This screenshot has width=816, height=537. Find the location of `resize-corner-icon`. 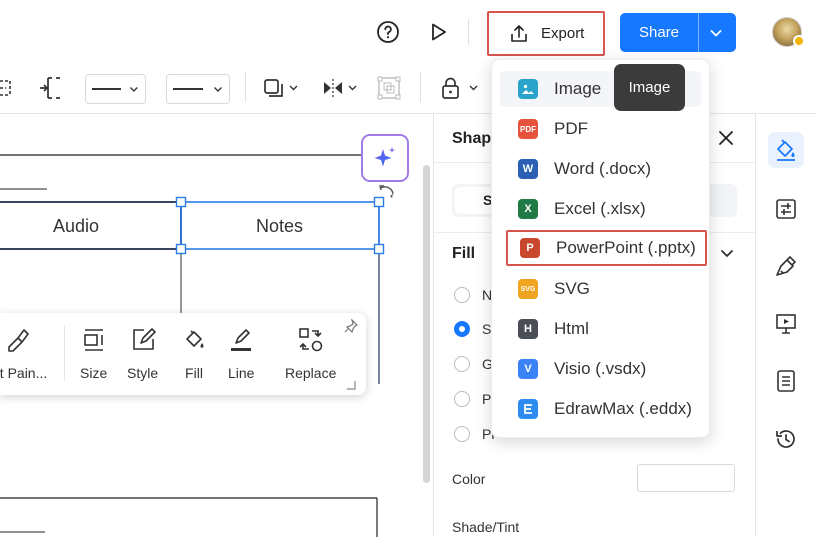

resize-corner-icon is located at coordinates (351, 386).